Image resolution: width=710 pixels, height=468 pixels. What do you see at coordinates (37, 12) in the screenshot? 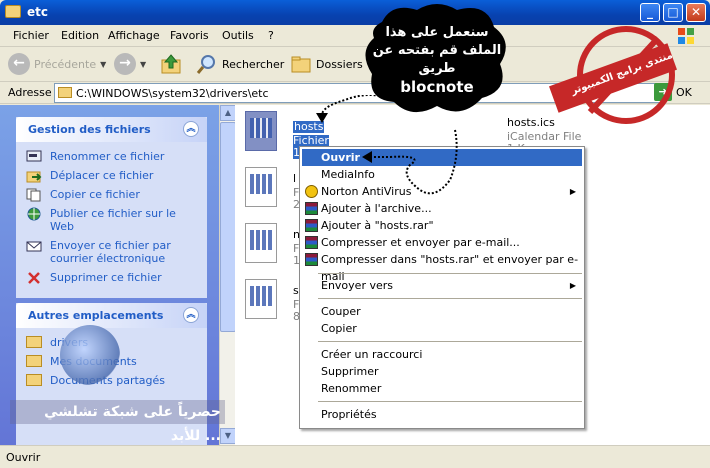
I see `window-title: etc` at bounding box center [37, 12].